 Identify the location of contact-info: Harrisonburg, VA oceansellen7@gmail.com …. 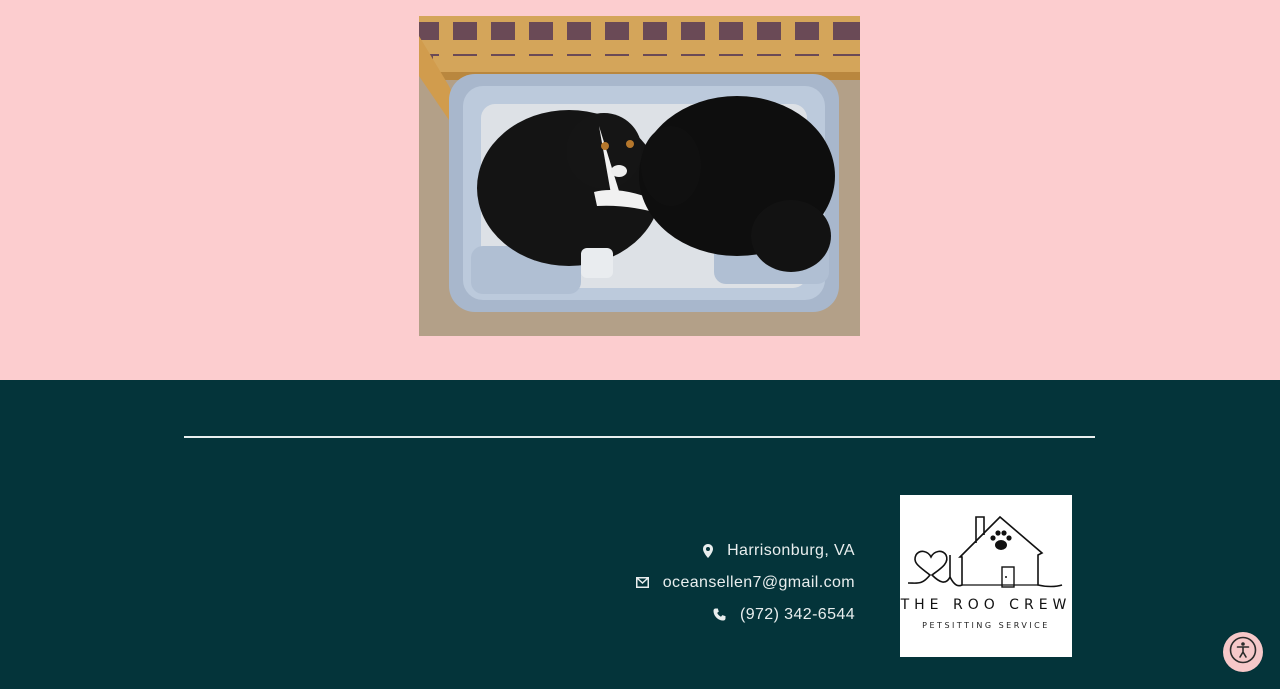
(745, 582).